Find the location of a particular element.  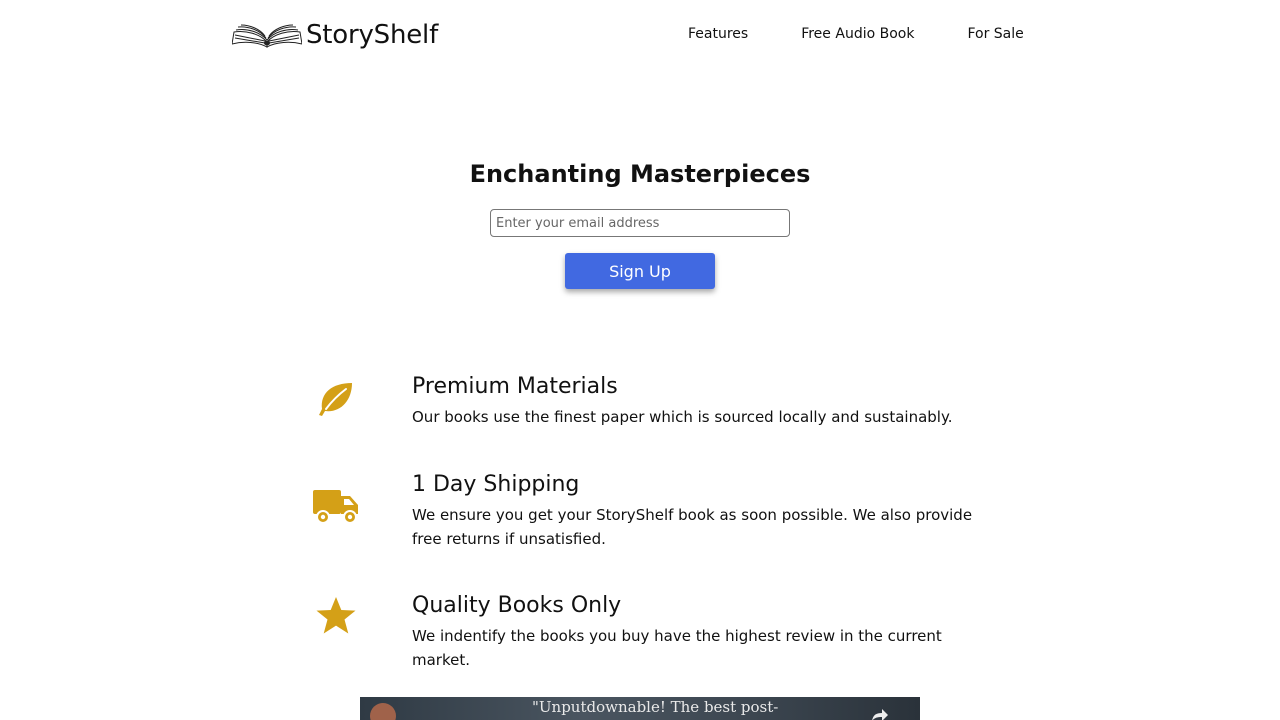

nav-link-features: Features is located at coordinates (718, 34).